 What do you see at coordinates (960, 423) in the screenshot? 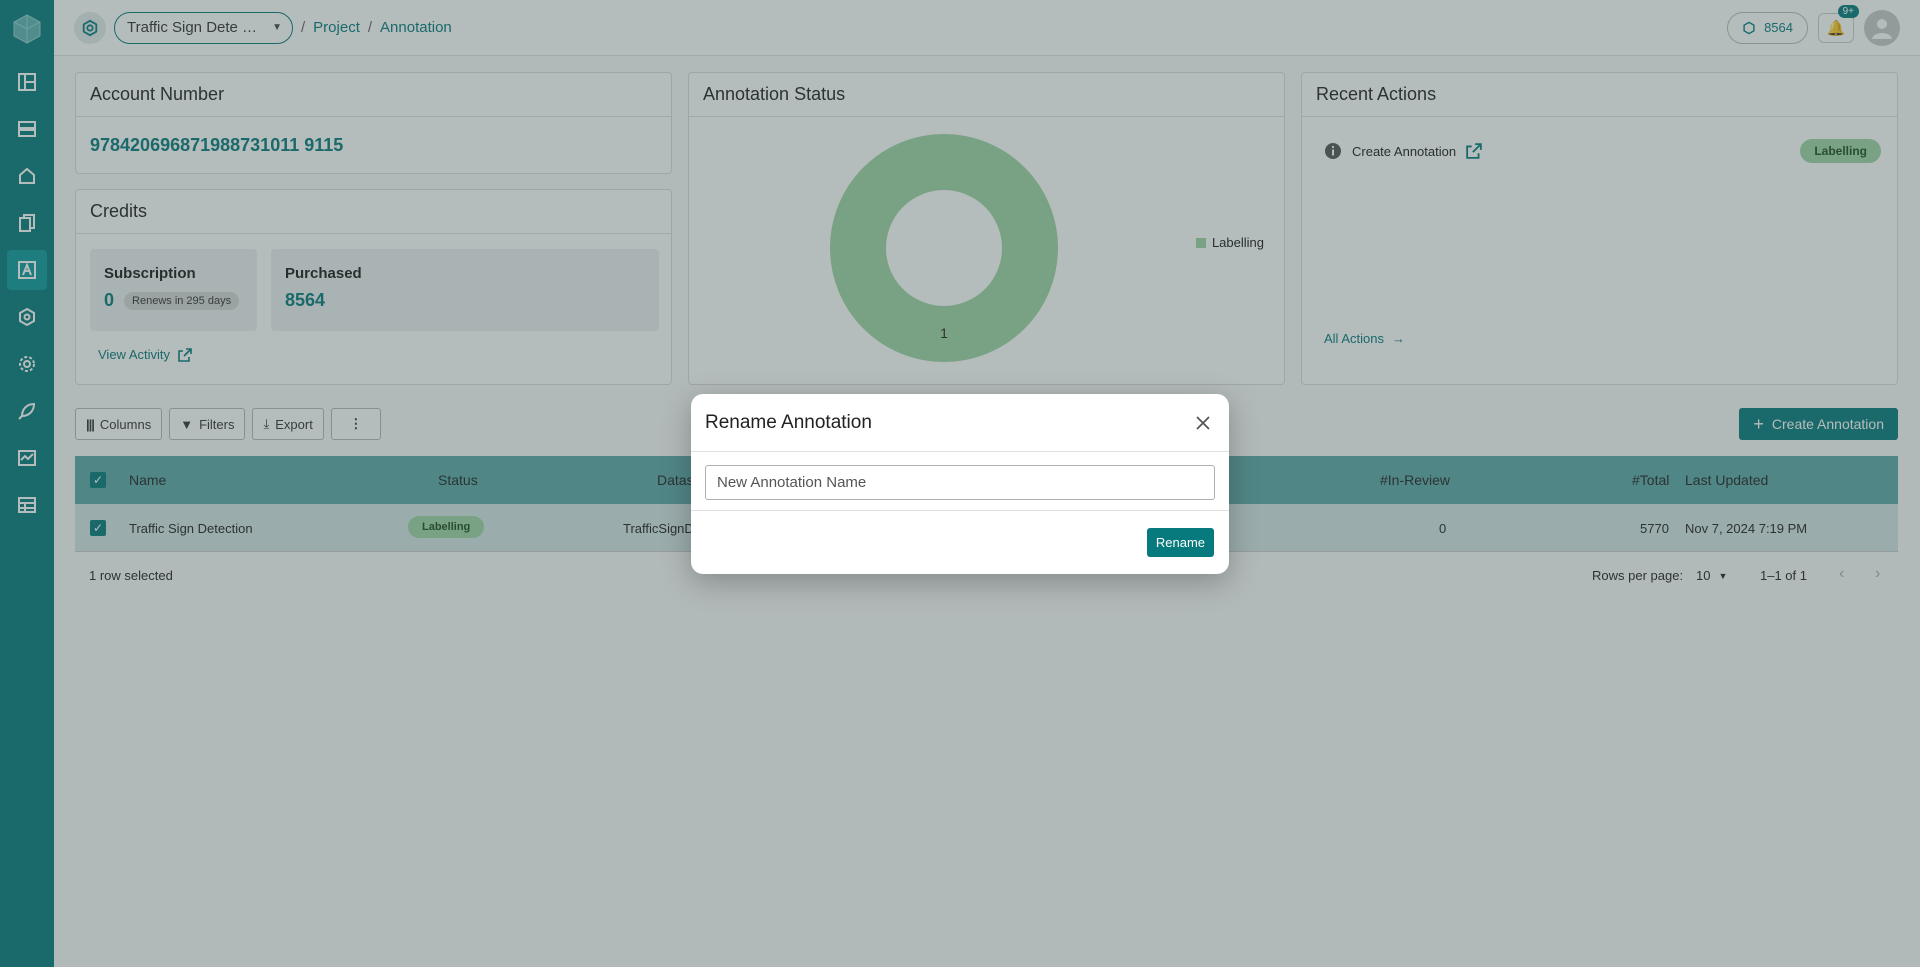
I see `dialog-header: Rename Annotation` at bounding box center [960, 423].